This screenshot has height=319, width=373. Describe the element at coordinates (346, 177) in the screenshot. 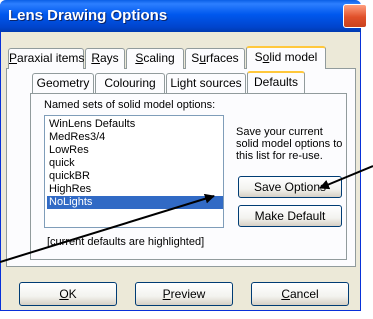

I see `arrow-to-save-options` at that location.